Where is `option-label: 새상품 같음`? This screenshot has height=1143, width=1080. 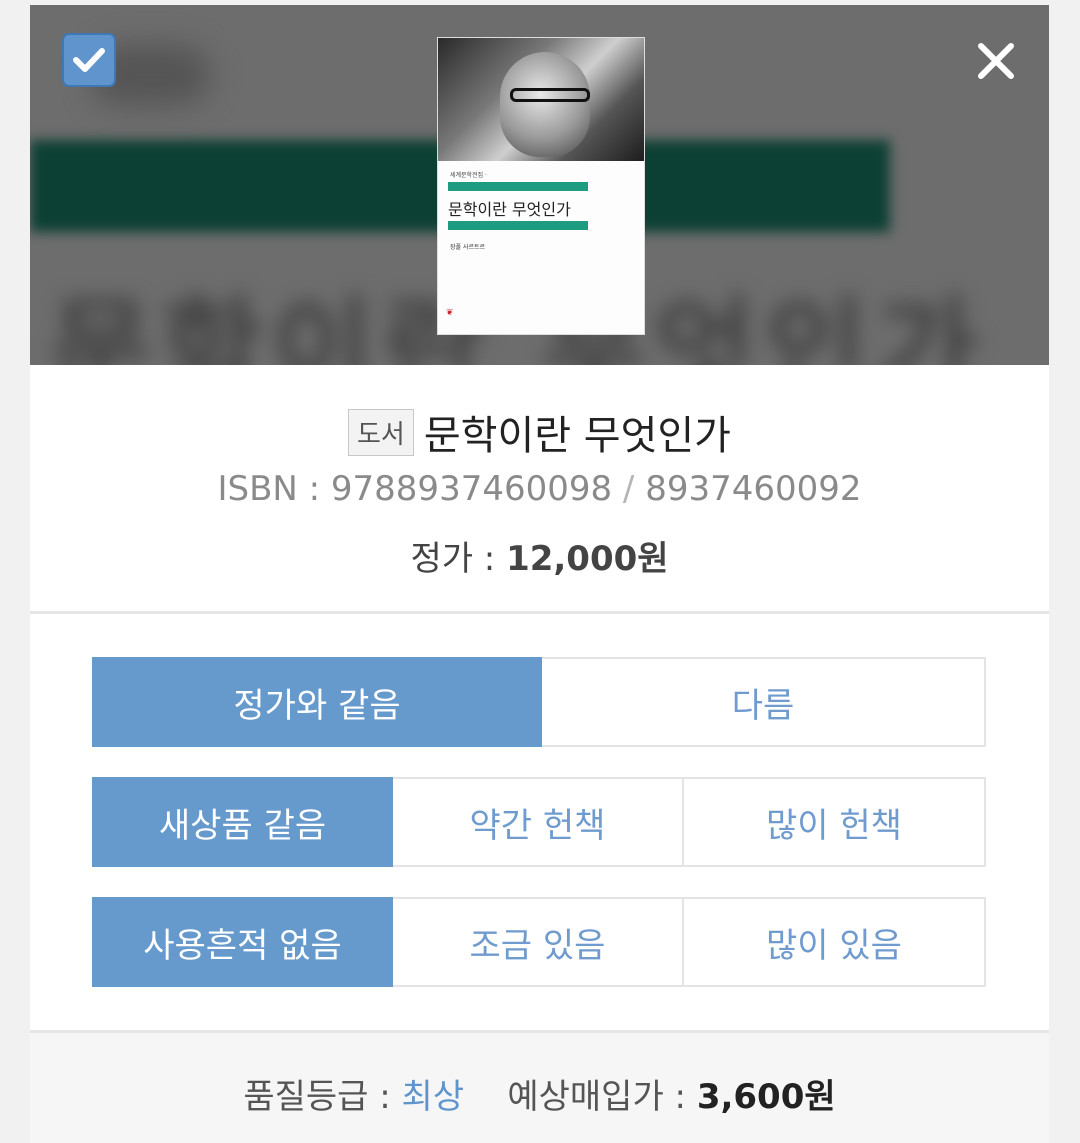
option-label: 새상품 같음 is located at coordinates (242, 825).